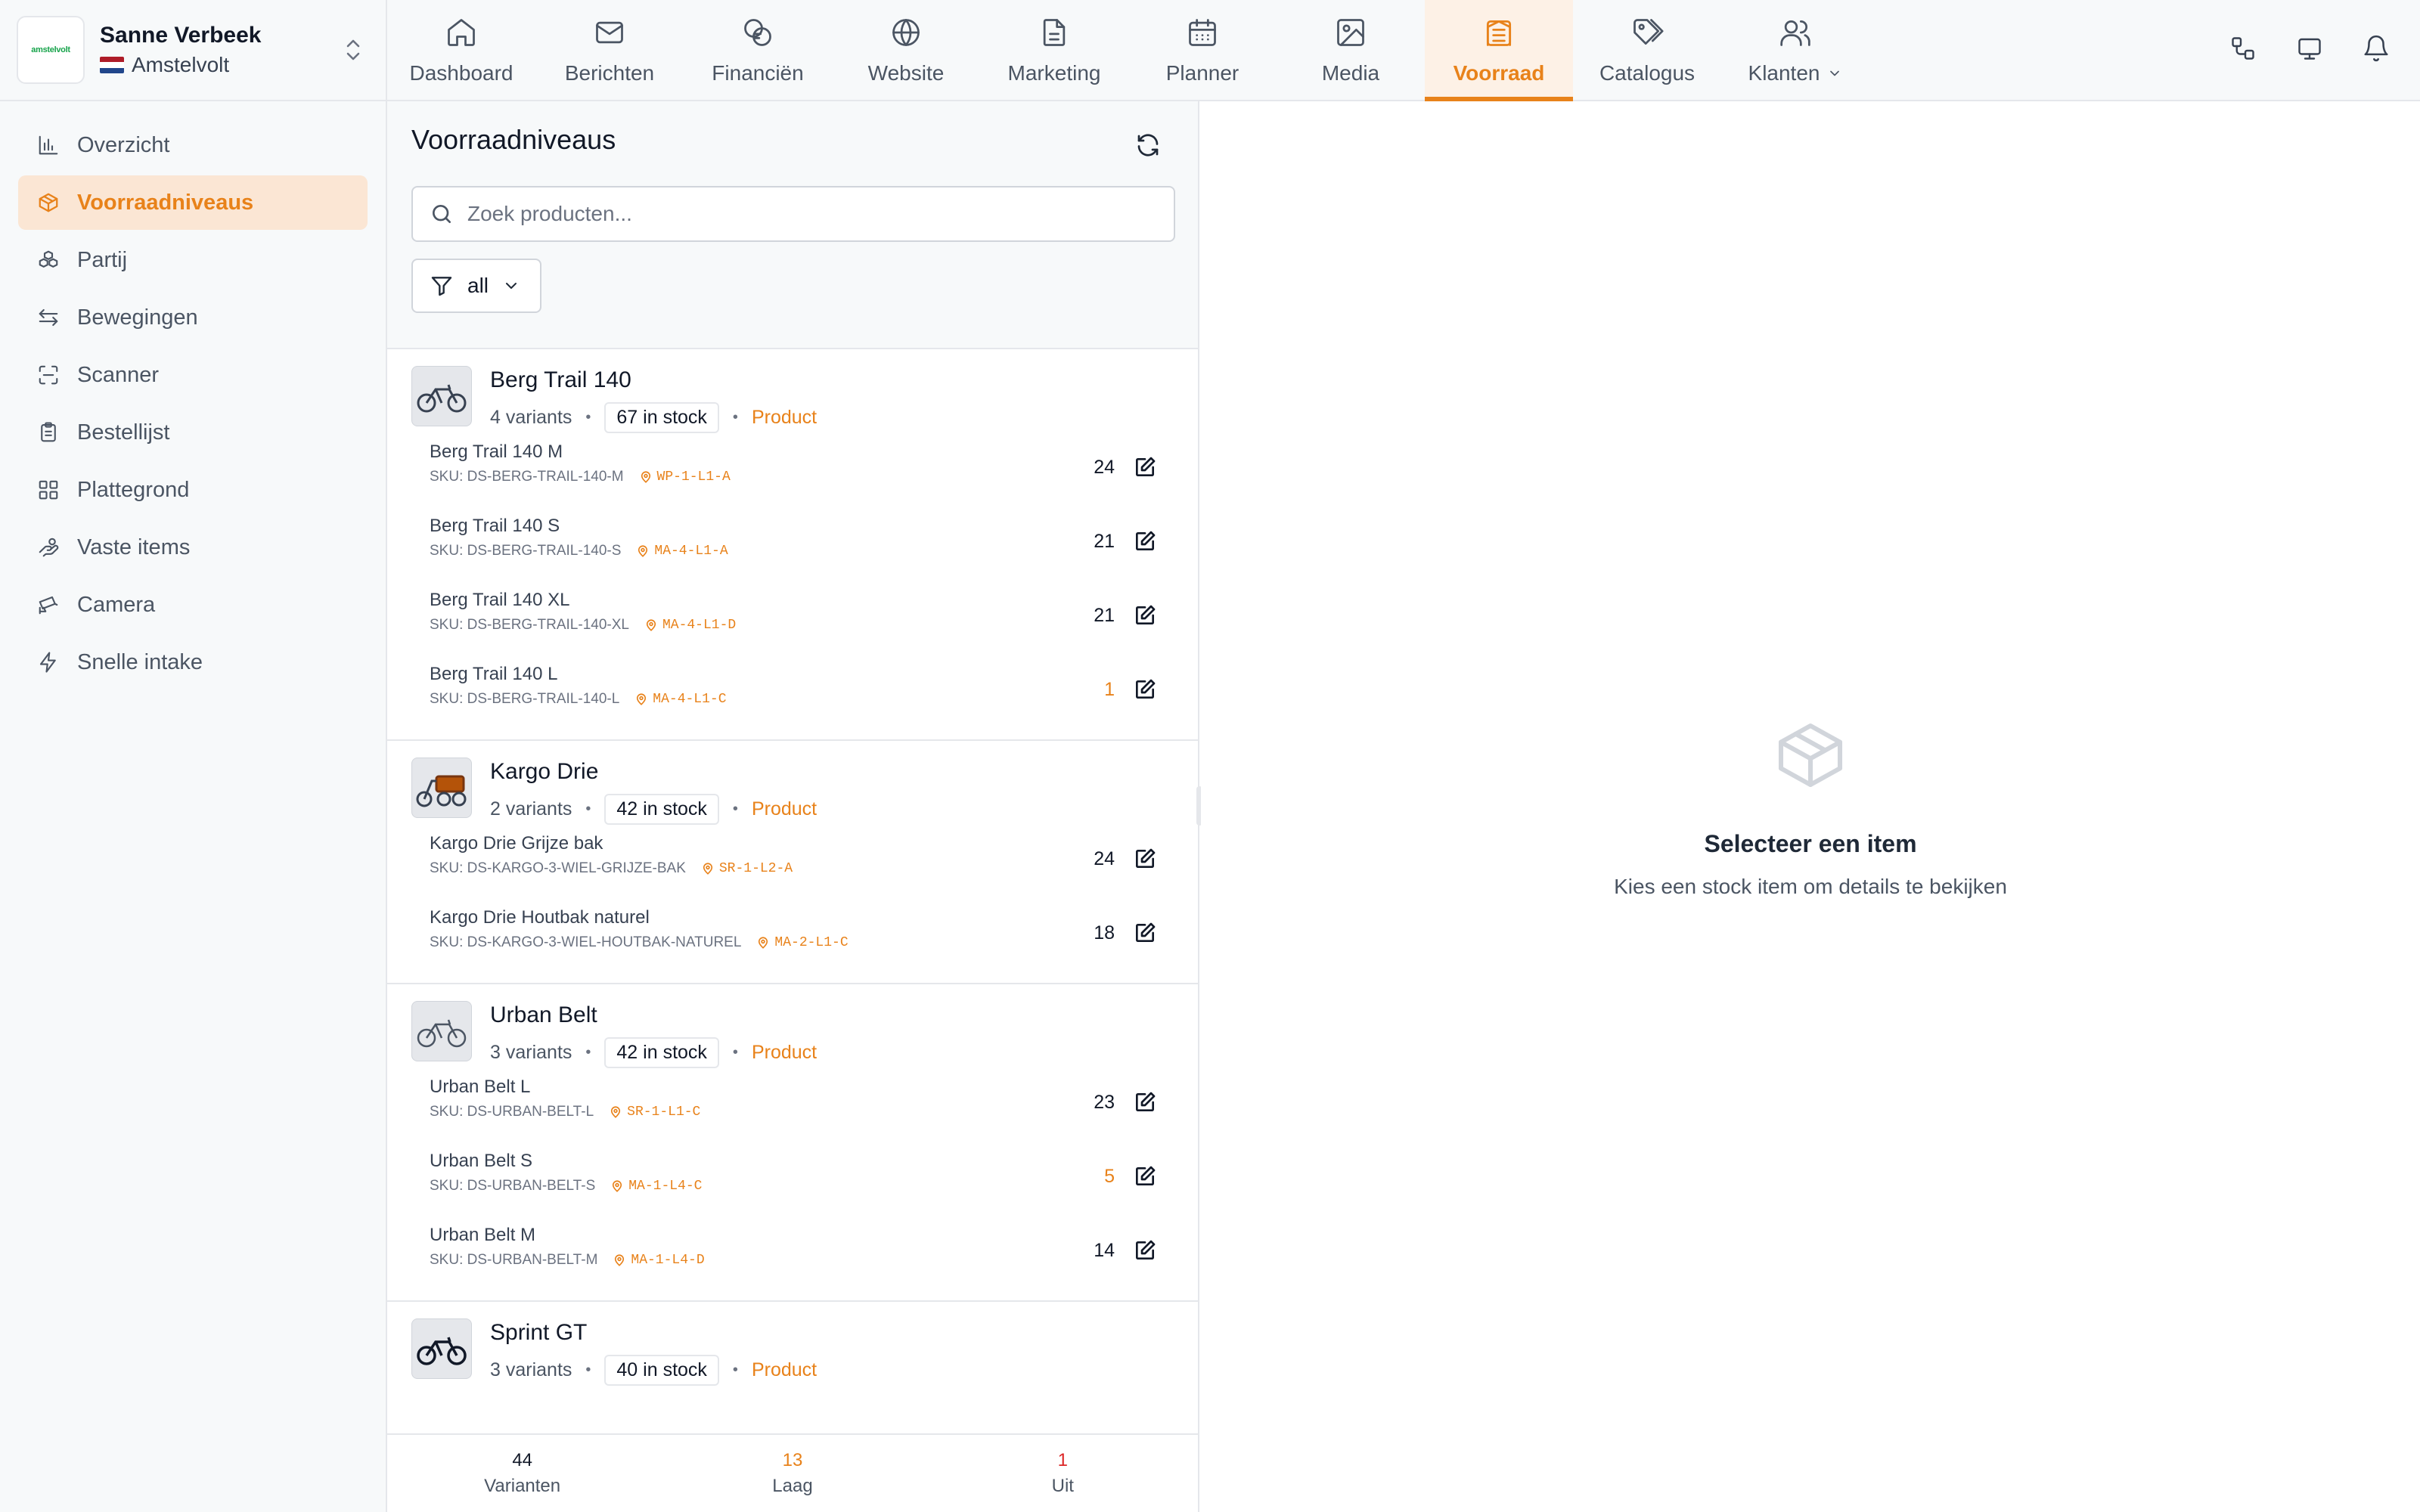 Image resolution: width=2420 pixels, height=1512 pixels. I want to click on tab-voorraad: Voorraad, so click(1499, 50).